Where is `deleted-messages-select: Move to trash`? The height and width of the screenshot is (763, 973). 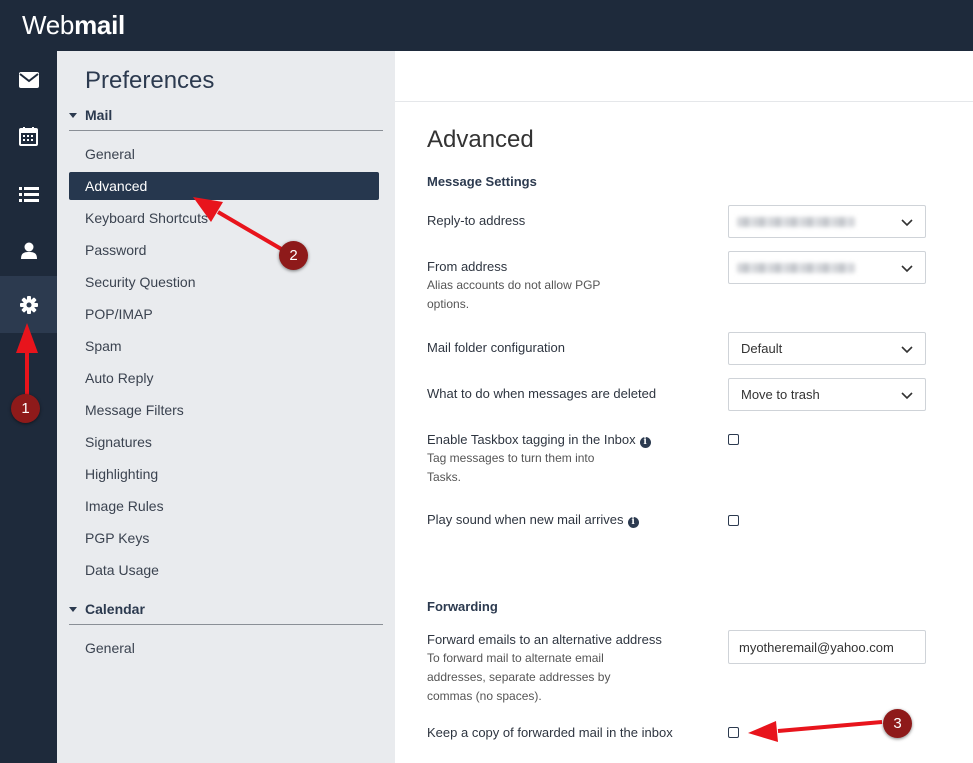
deleted-messages-select: Move to trash is located at coordinates (827, 394).